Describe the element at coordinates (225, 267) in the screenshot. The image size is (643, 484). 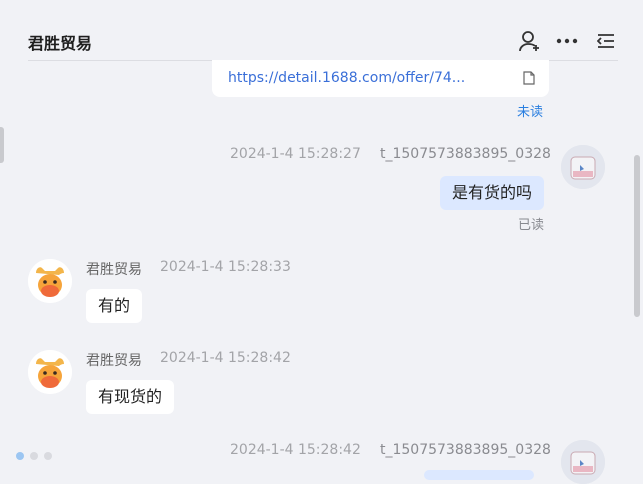
I see `message-time: 2024-1-4 15:28:33` at that location.